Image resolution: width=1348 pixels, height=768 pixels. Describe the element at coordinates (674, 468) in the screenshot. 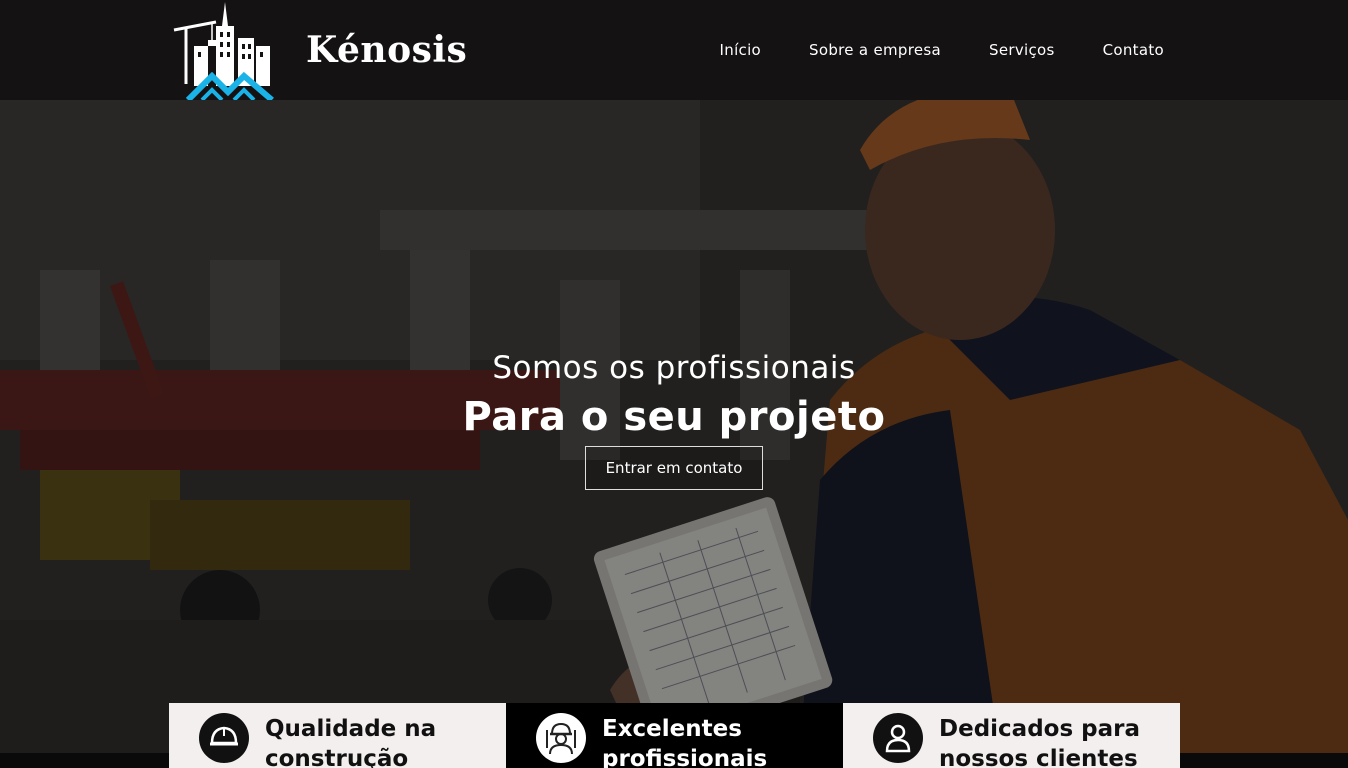

I see `contact-cta-button: Entrar em contato` at that location.